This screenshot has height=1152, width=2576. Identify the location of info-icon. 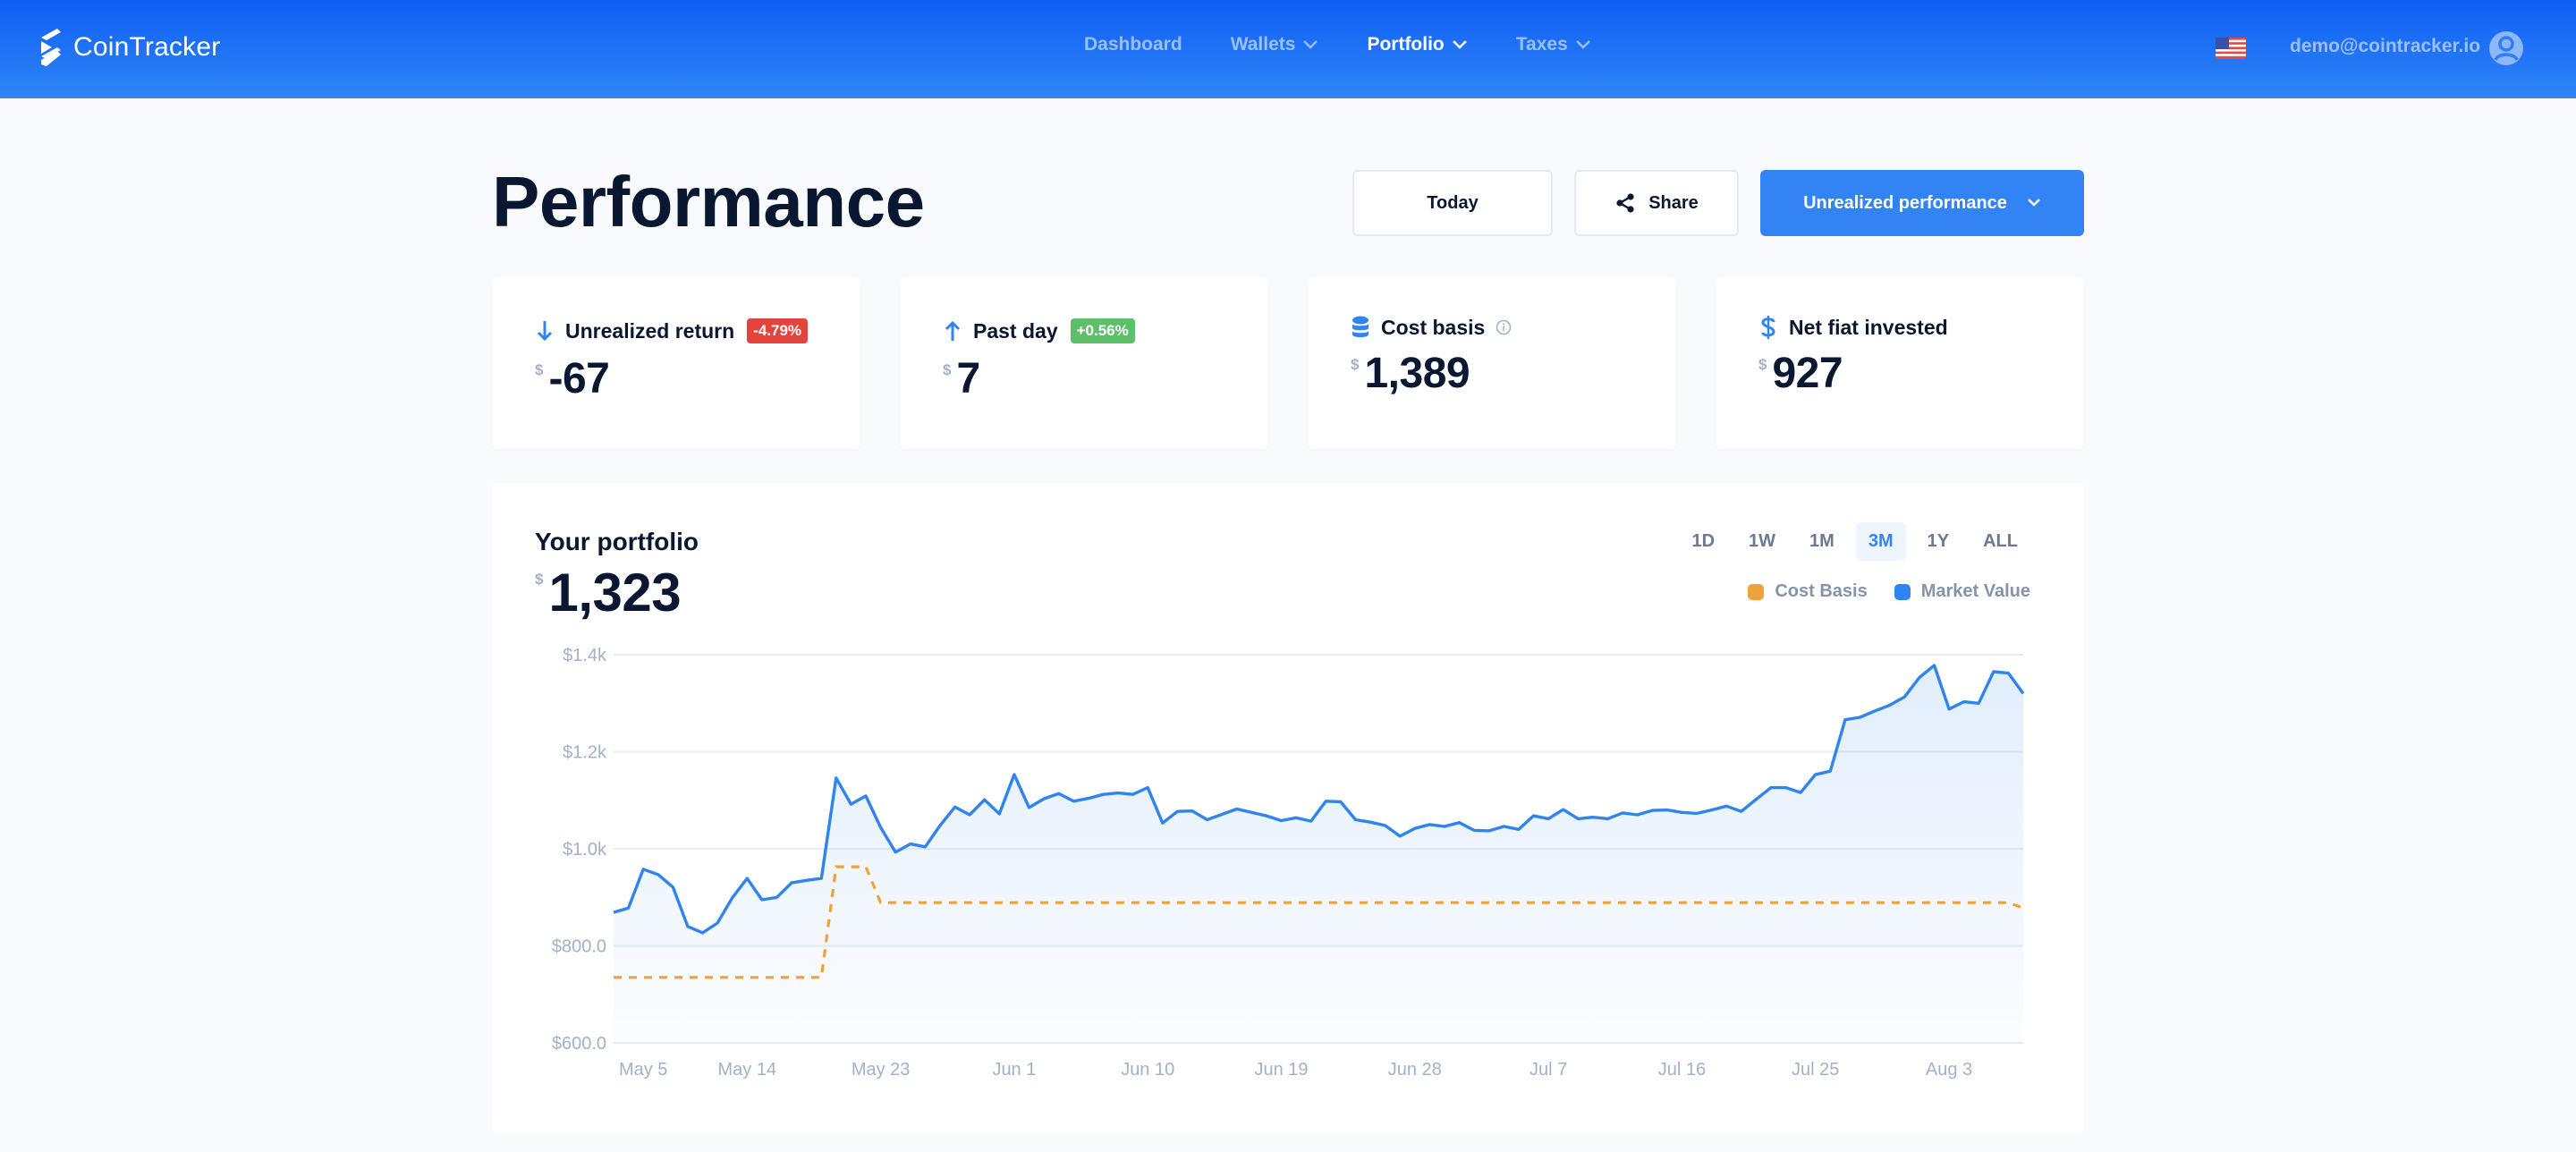
(1504, 327).